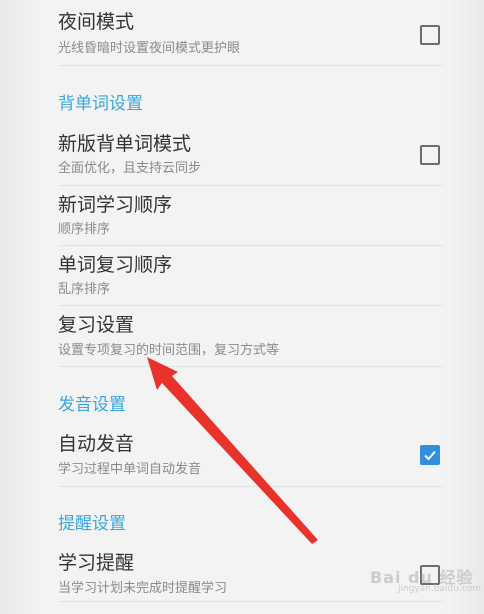 This screenshot has width=484, height=614. What do you see at coordinates (430, 35) in the screenshot?
I see `night-mode-checkbox` at bounding box center [430, 35].